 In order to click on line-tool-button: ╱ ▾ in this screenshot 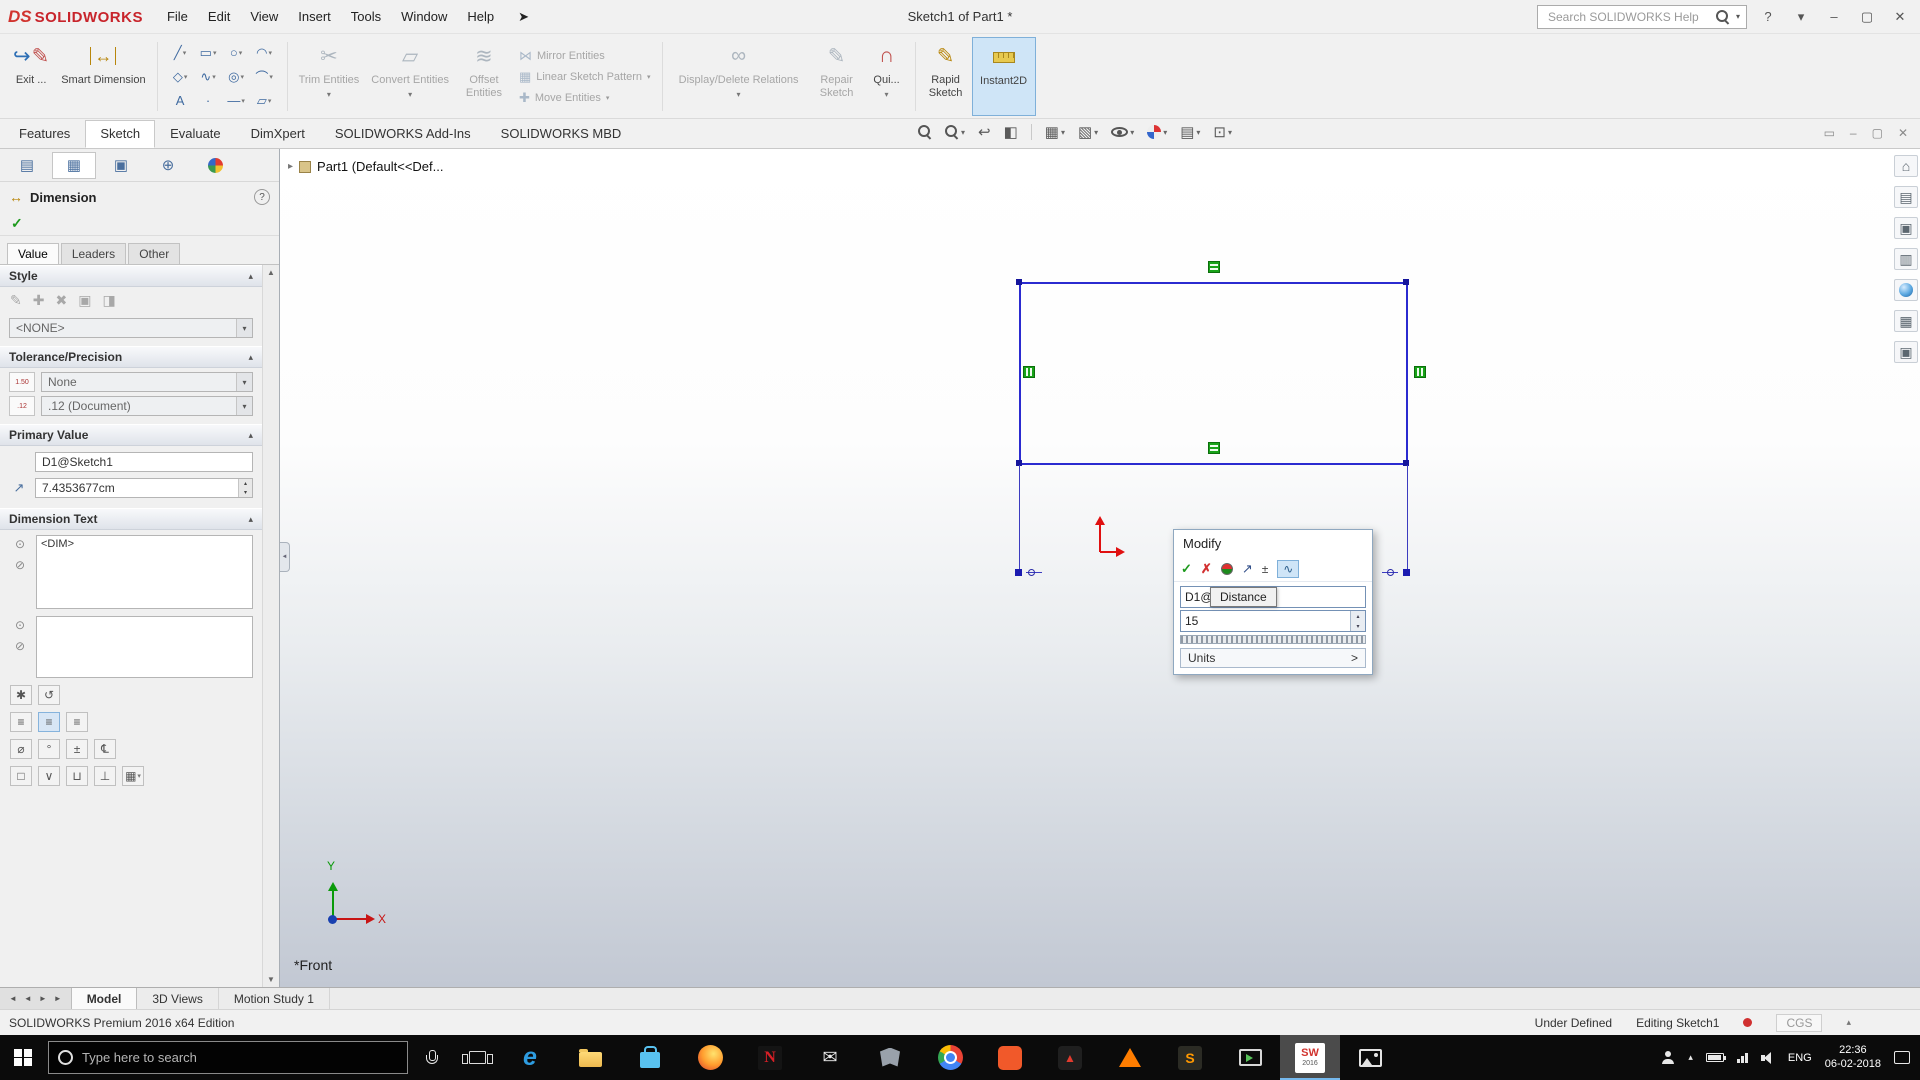, I will do `click(180, 52)`.